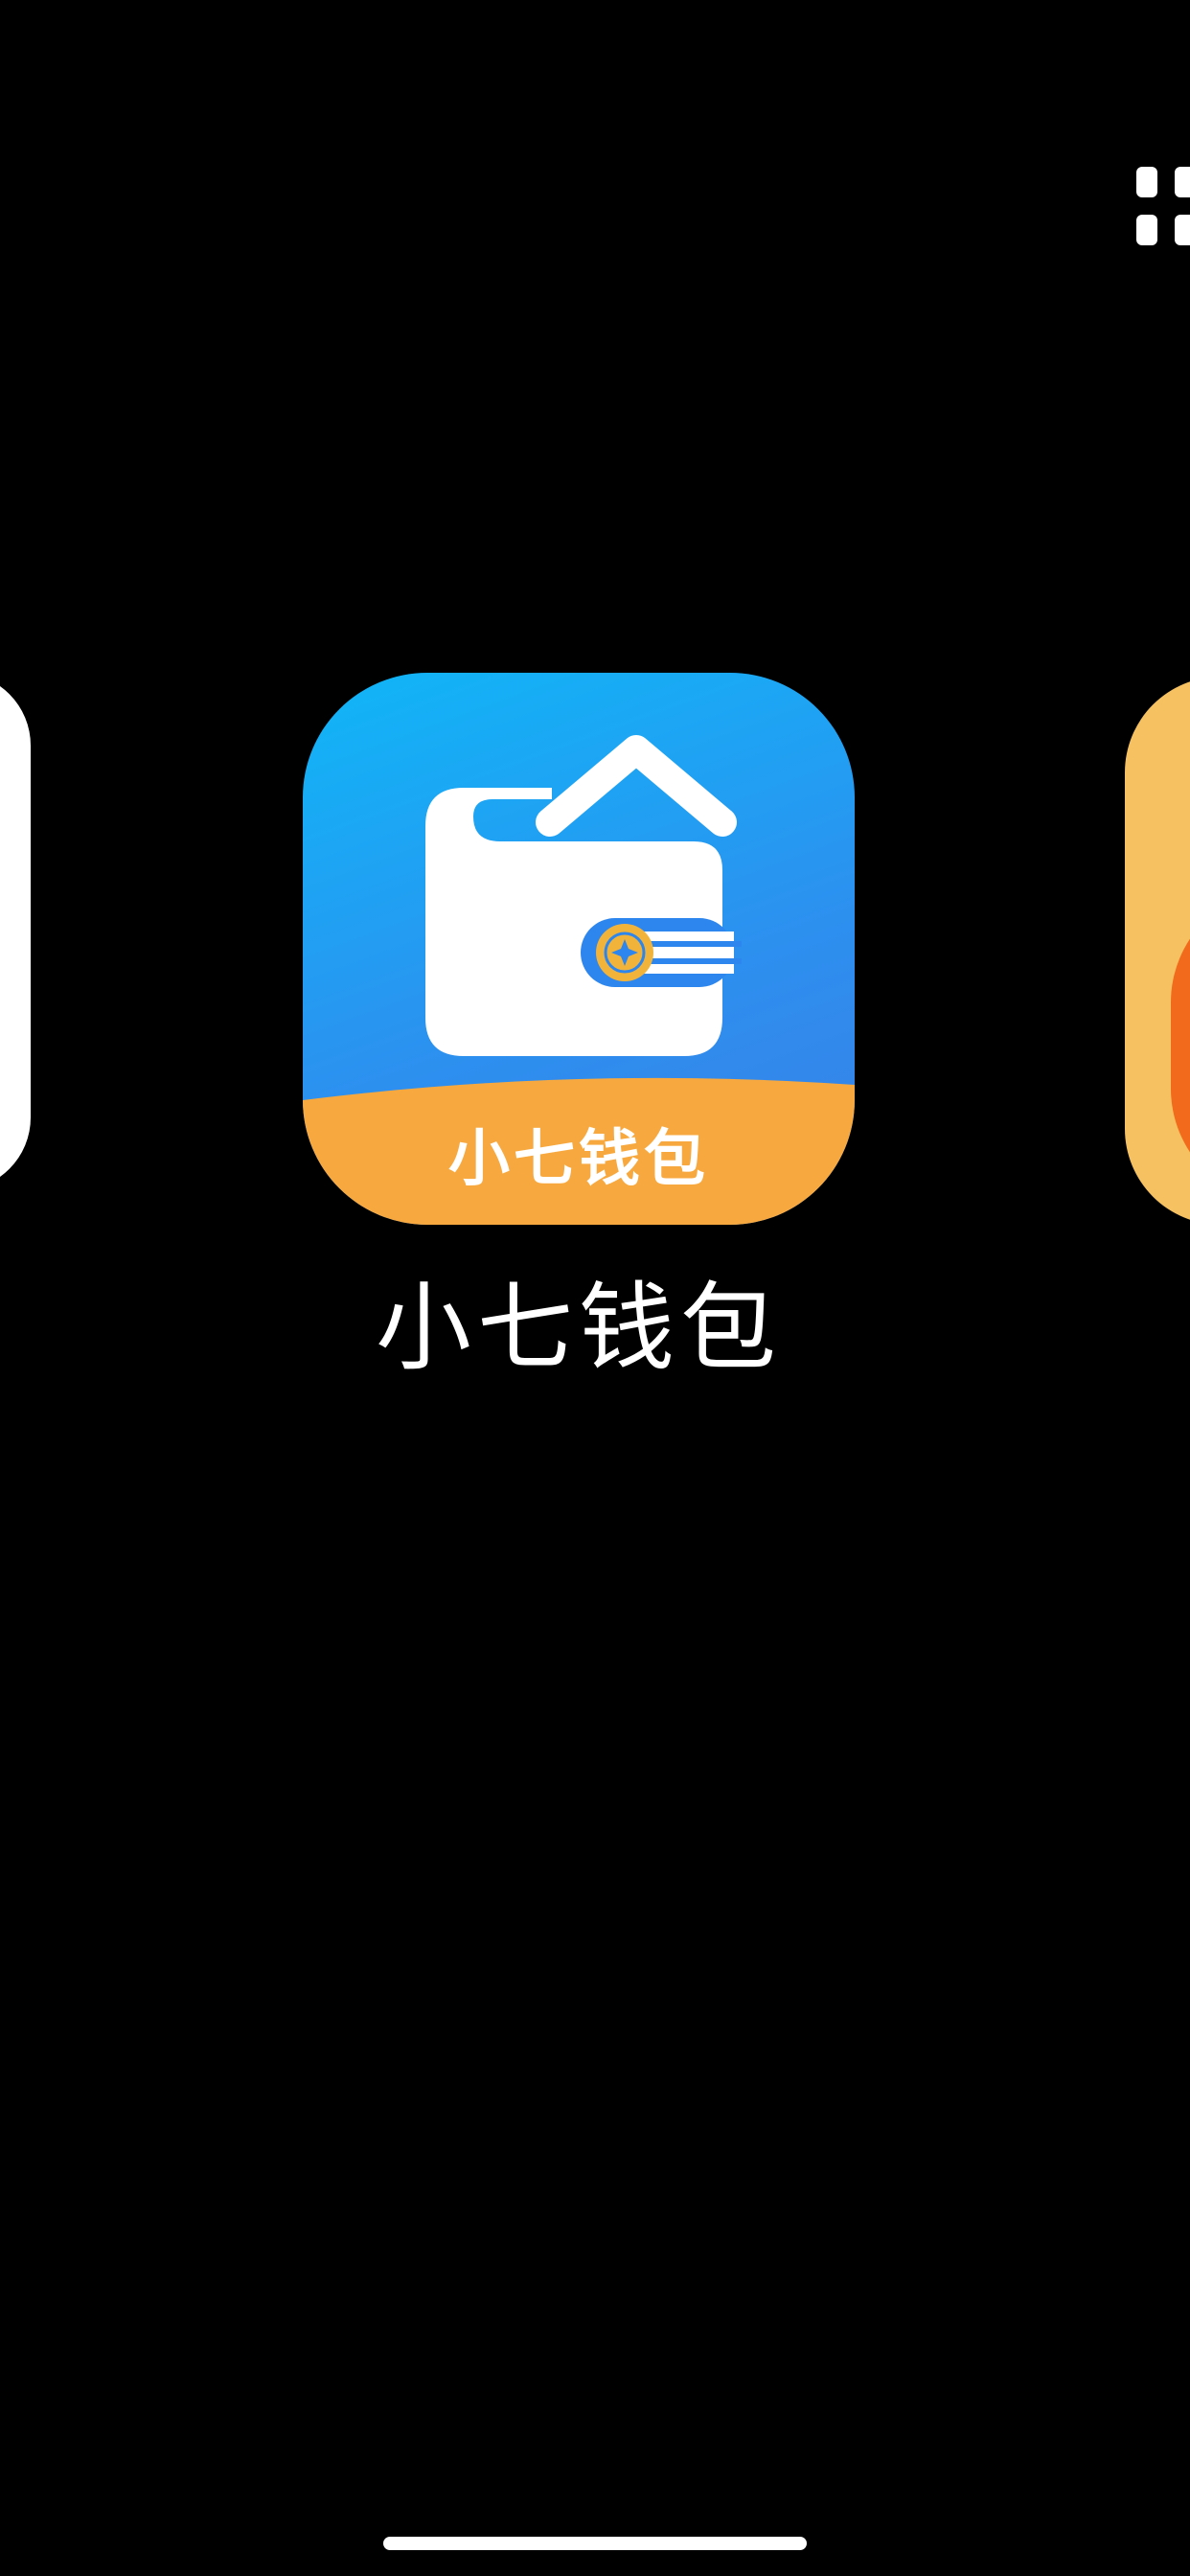  Describe the element at coordinates (578, 1159) in the screenshot. I see `icon-band-text: 小七钱包` at that location.